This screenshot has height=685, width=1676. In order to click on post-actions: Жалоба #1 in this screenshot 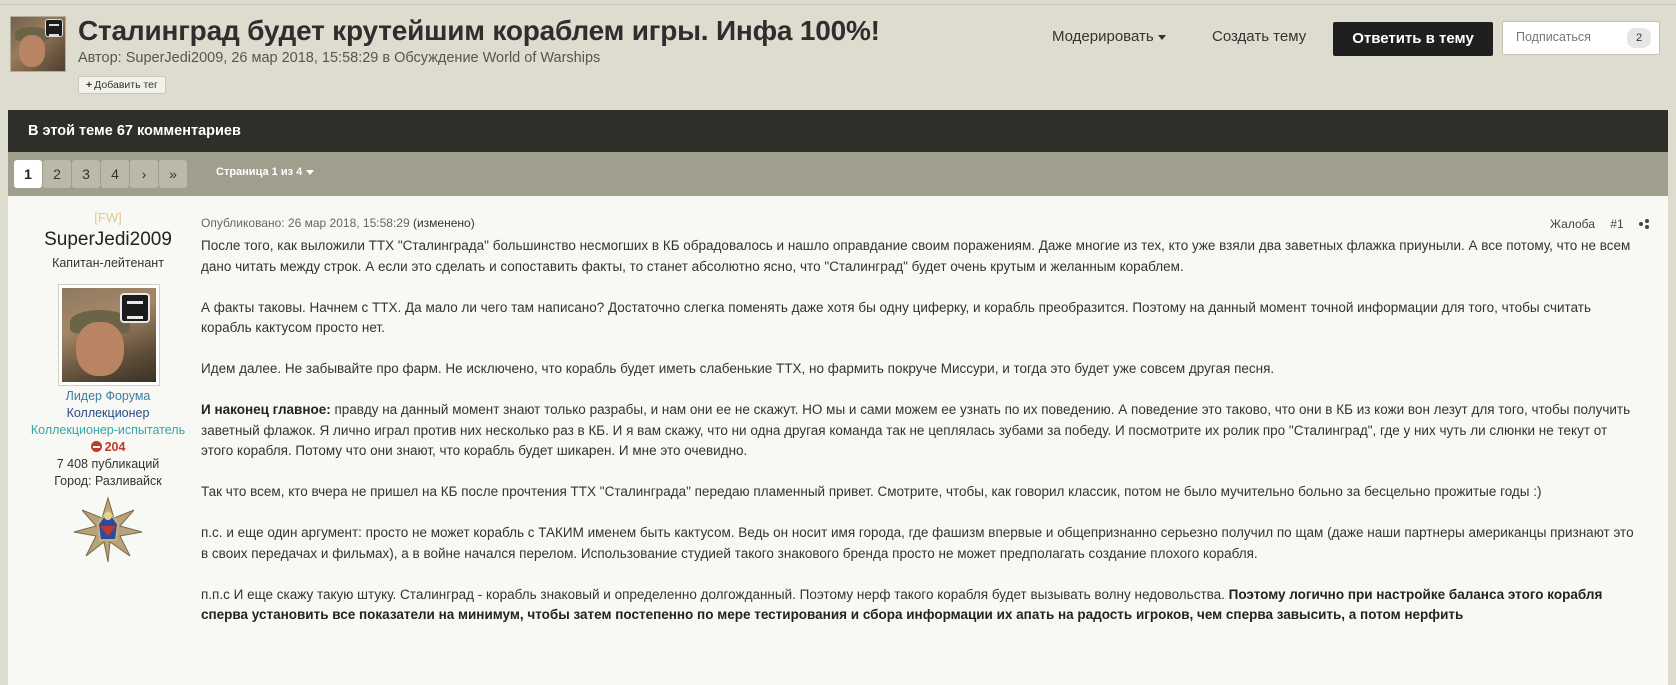, I will do `click(1593, 224)`.